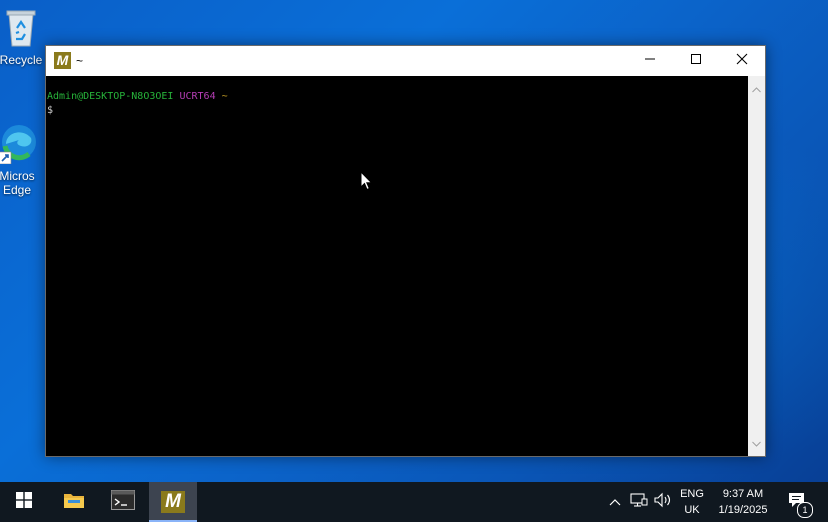  I want to click on taskbar-msys2-active: M, so click(173, 502).